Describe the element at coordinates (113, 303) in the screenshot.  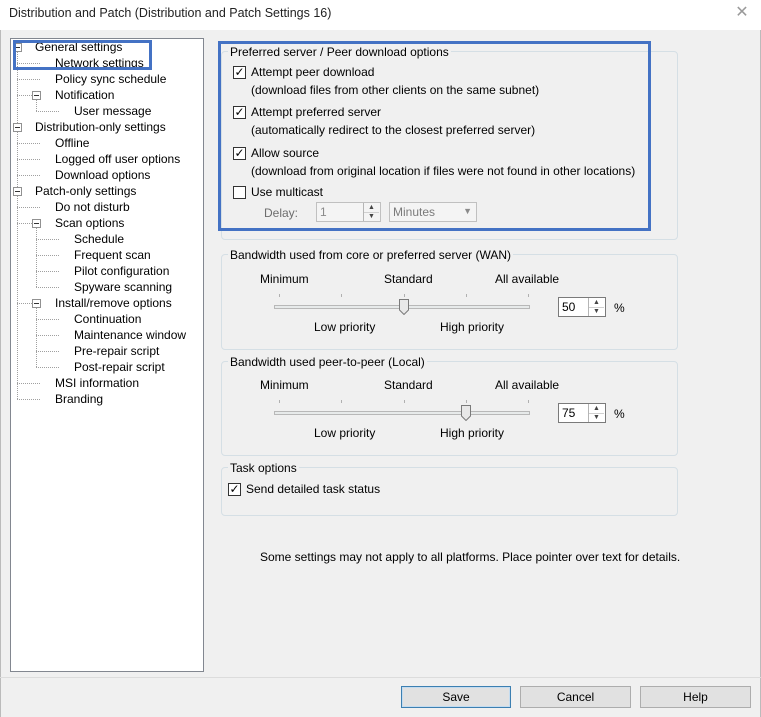
I see `tree-item: Install/remove options` at that location.